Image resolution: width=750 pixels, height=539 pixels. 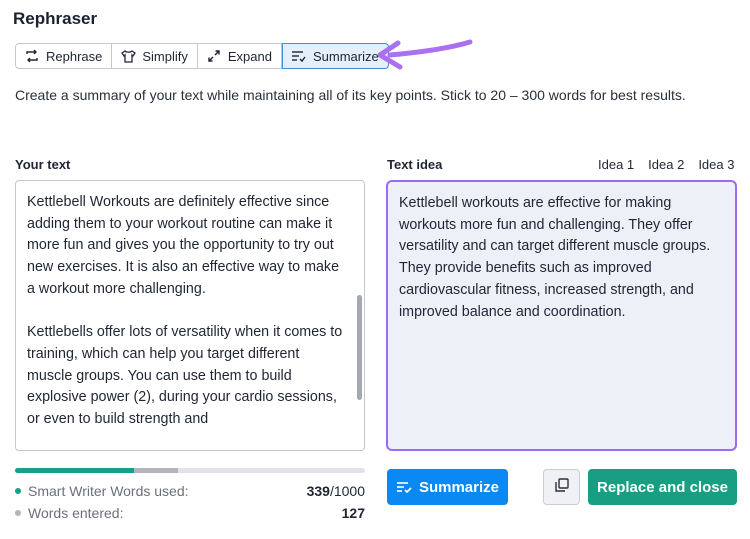 What do you see at coordinates (32, 56) in the screenshot?
I see `rephrase-icon` at bounding box center [32, 56].